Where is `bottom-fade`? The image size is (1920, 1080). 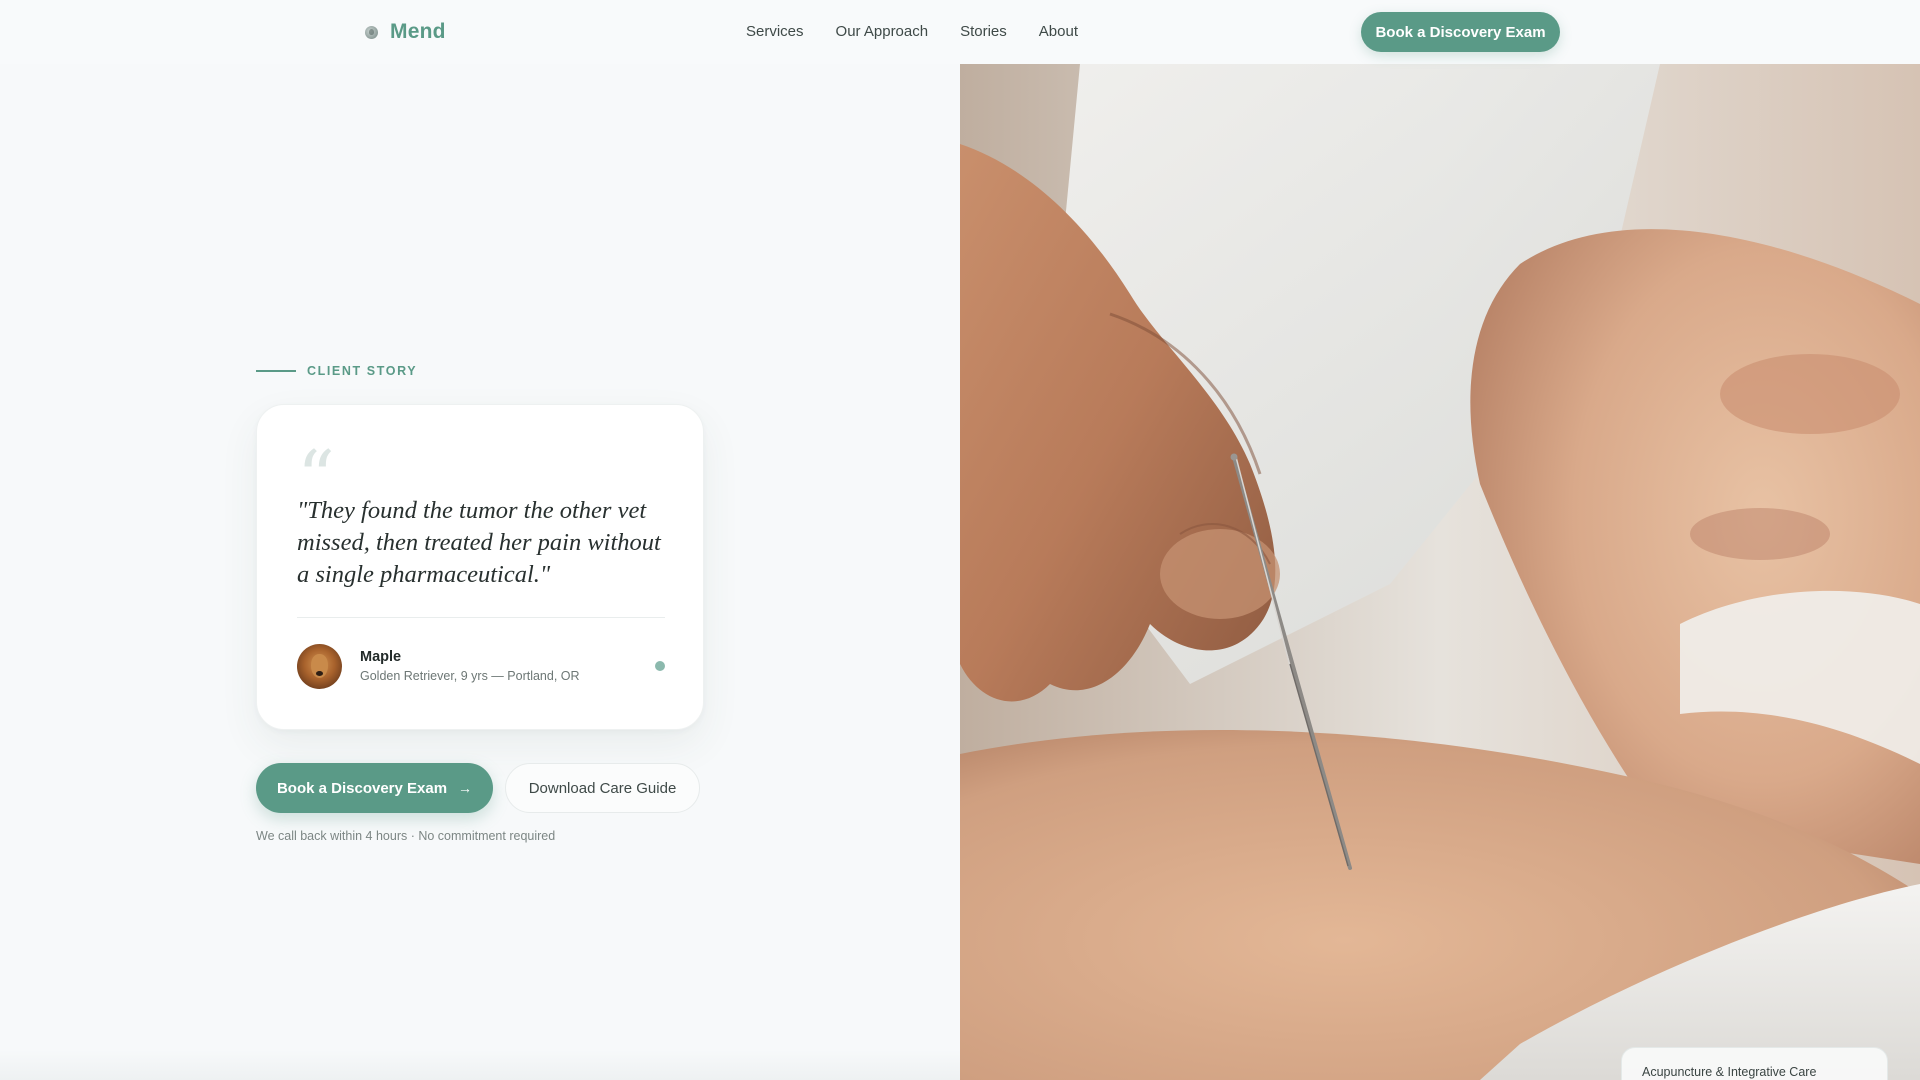
bottom-fade is located at coordinates (480, 1065).